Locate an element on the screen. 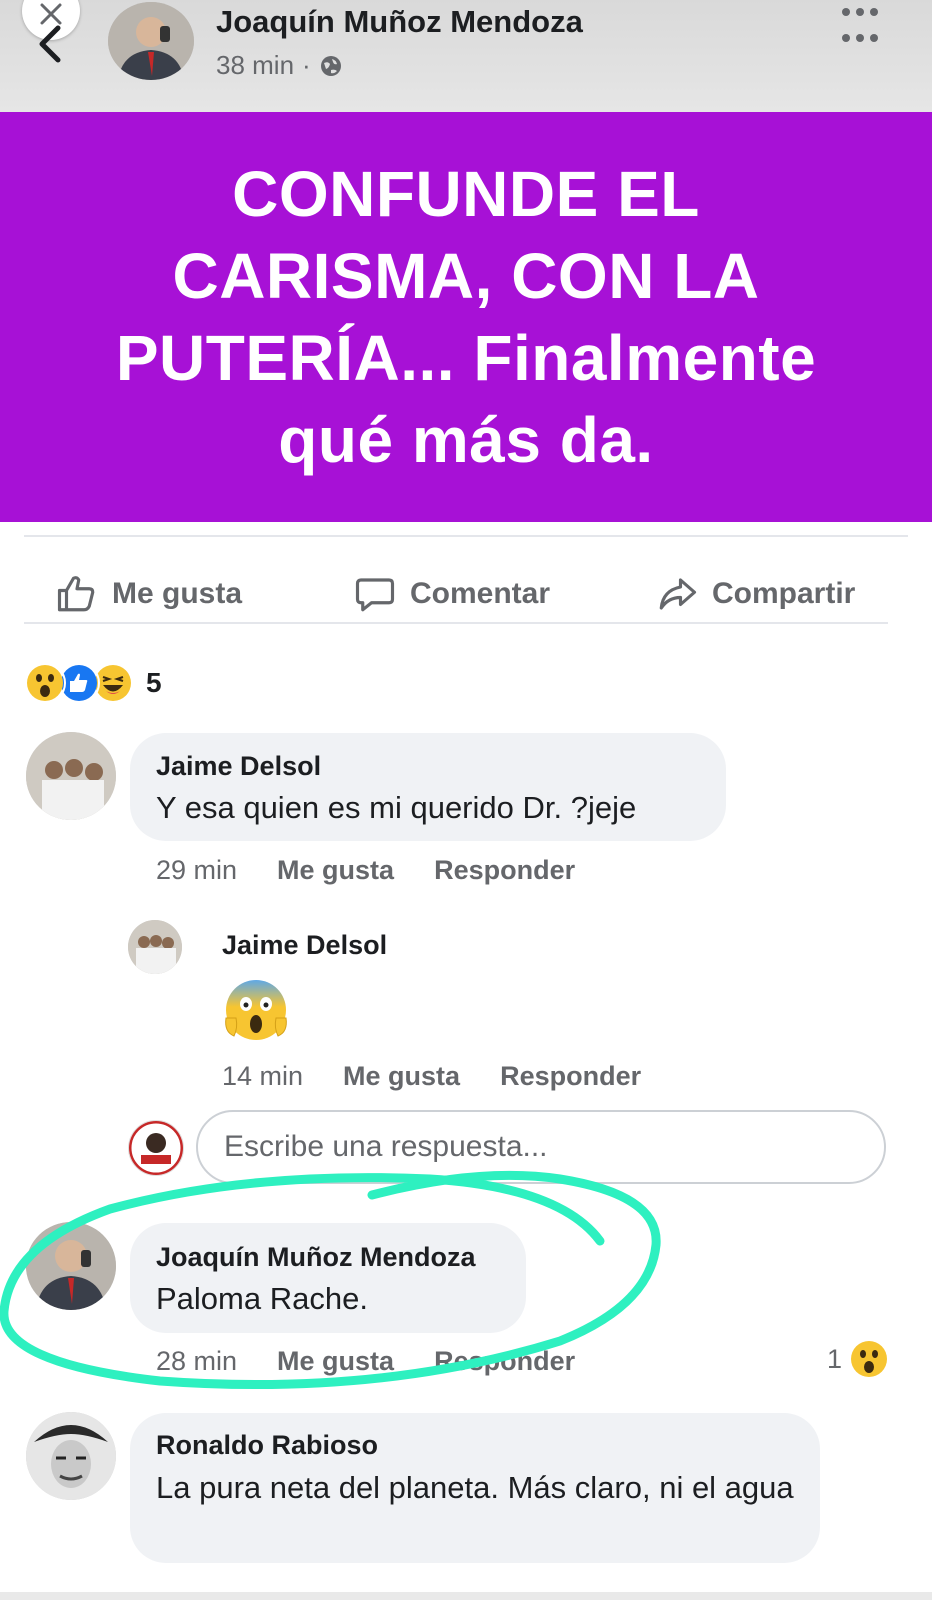 The image size is (932, 1600). comment-author: Joaquín Muñoz Mendoza is located at coordinates (315, 1257).